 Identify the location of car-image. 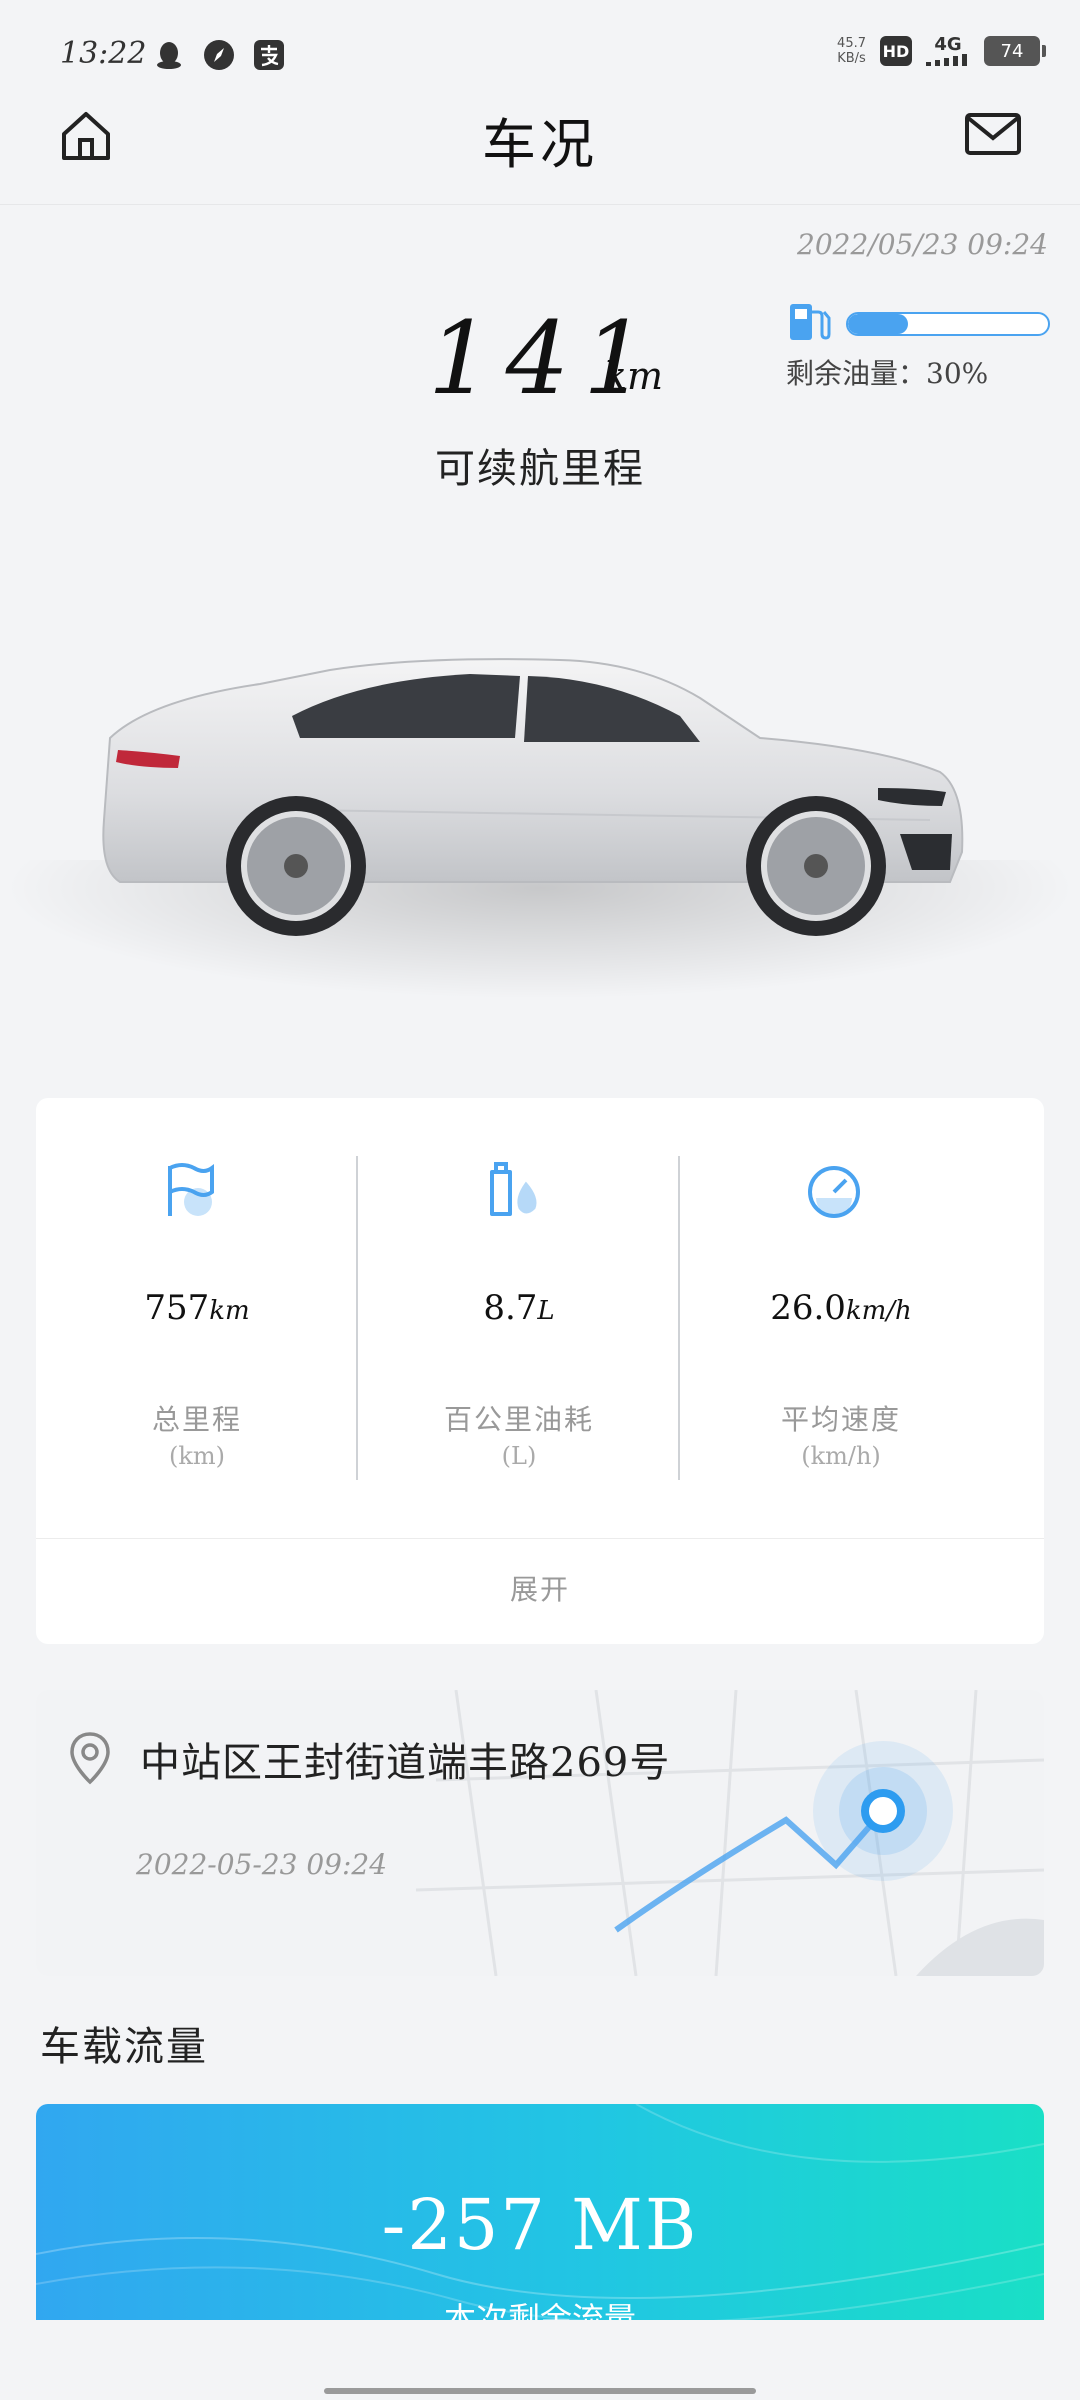
(533, 797).